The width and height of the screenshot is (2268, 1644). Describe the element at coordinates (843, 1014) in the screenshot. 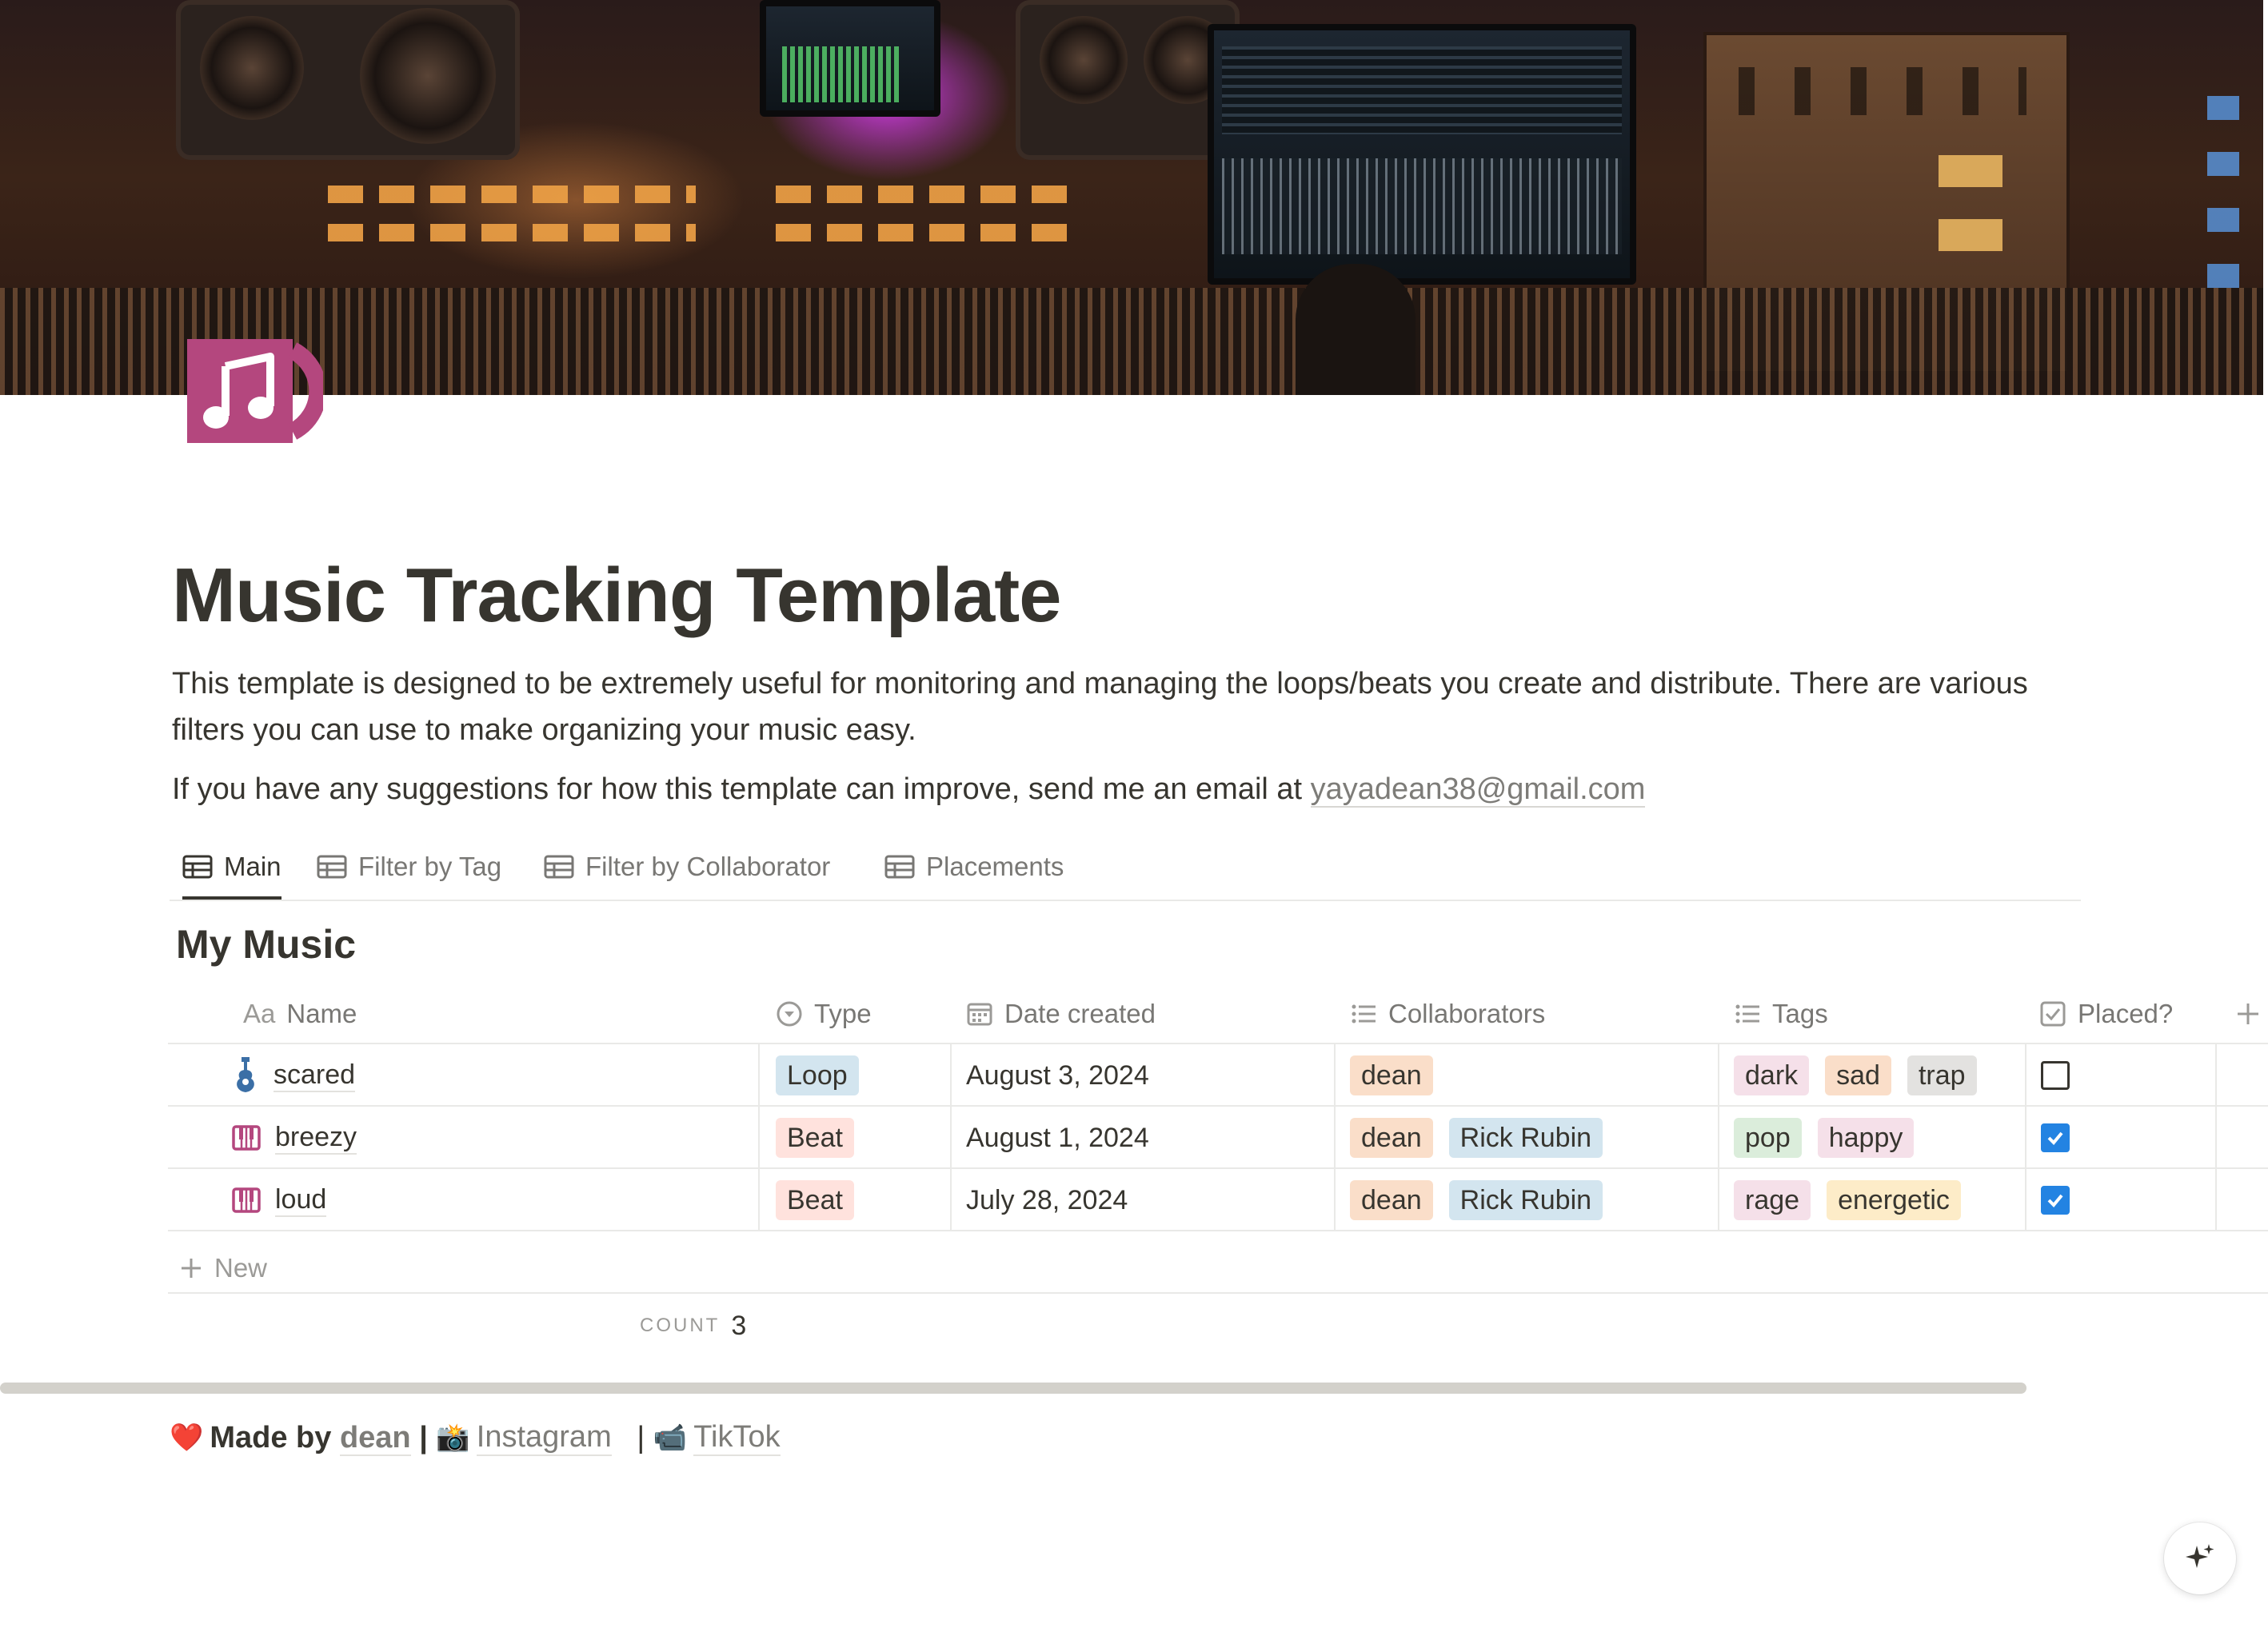

I see `column-header-type-label: Type` at that location.